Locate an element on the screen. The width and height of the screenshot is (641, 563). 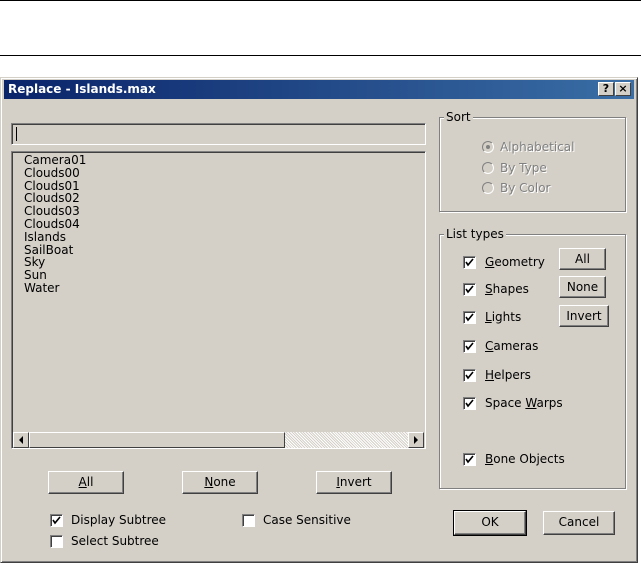
by-type-label: By Type is located at coordinates (523, 168).